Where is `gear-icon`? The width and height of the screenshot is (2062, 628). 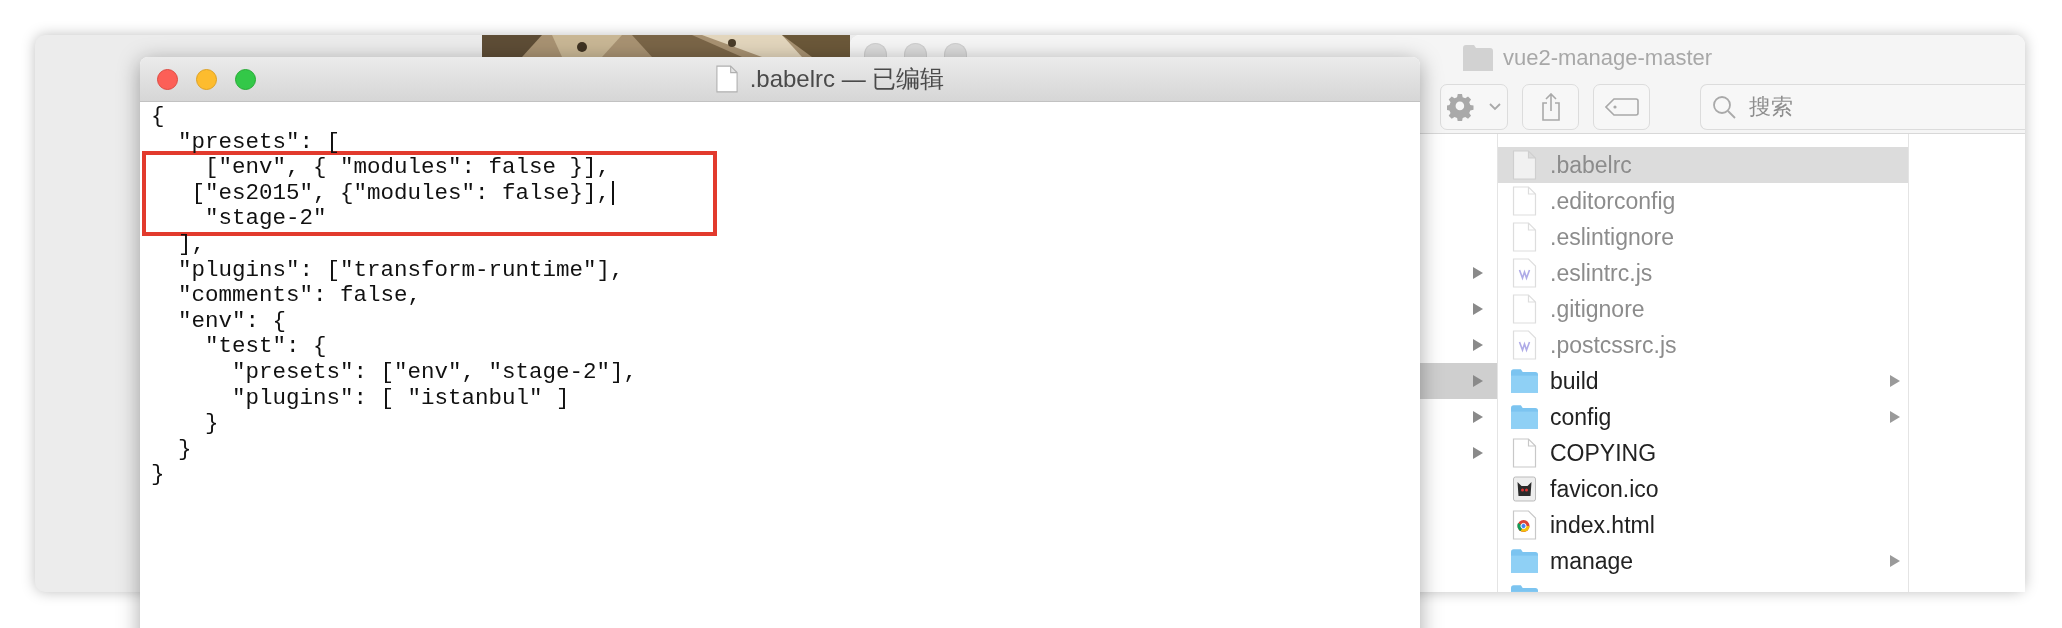 gear-icon is located at coordinates (1461, 106).